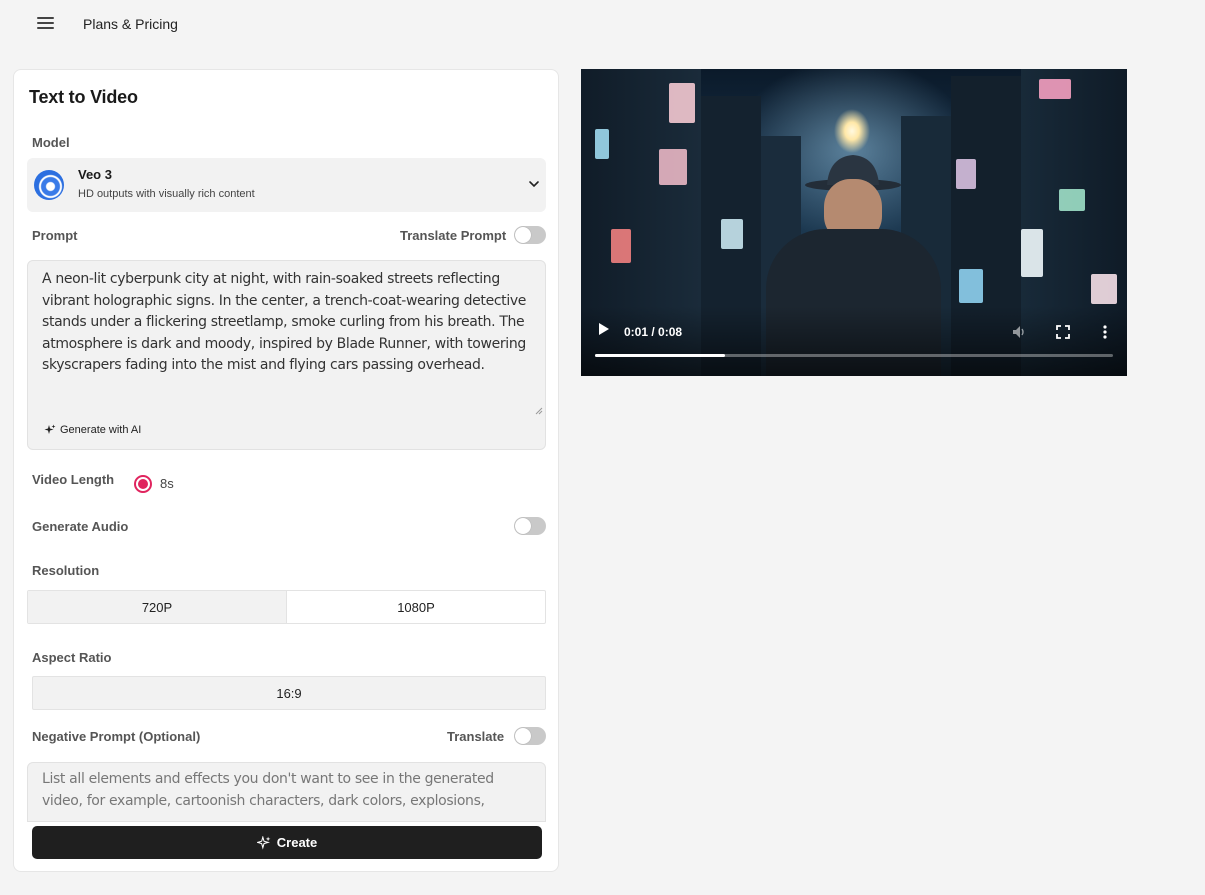  What do you see at coordinates (116, 736) in the screenshot?
I see `negative-prompt-label: Negative Prompt (Optional)` at bounding box center [116, 736].